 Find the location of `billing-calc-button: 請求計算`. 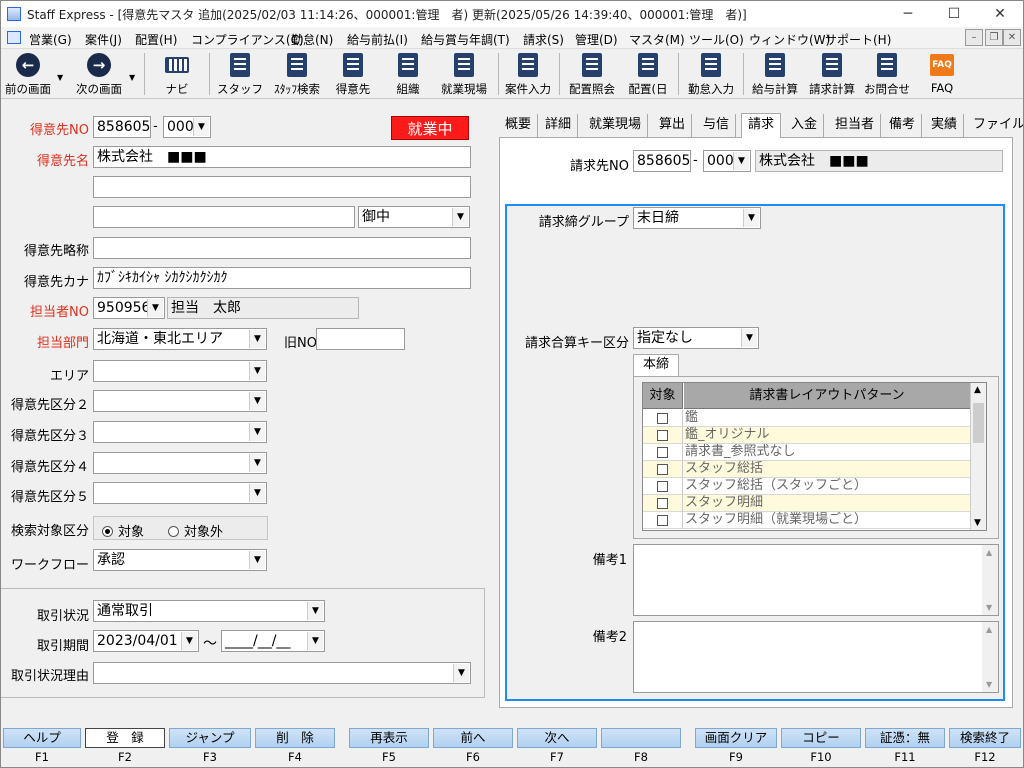

billing-calc-button: 請求計算 is located at coordinates (832, 74).